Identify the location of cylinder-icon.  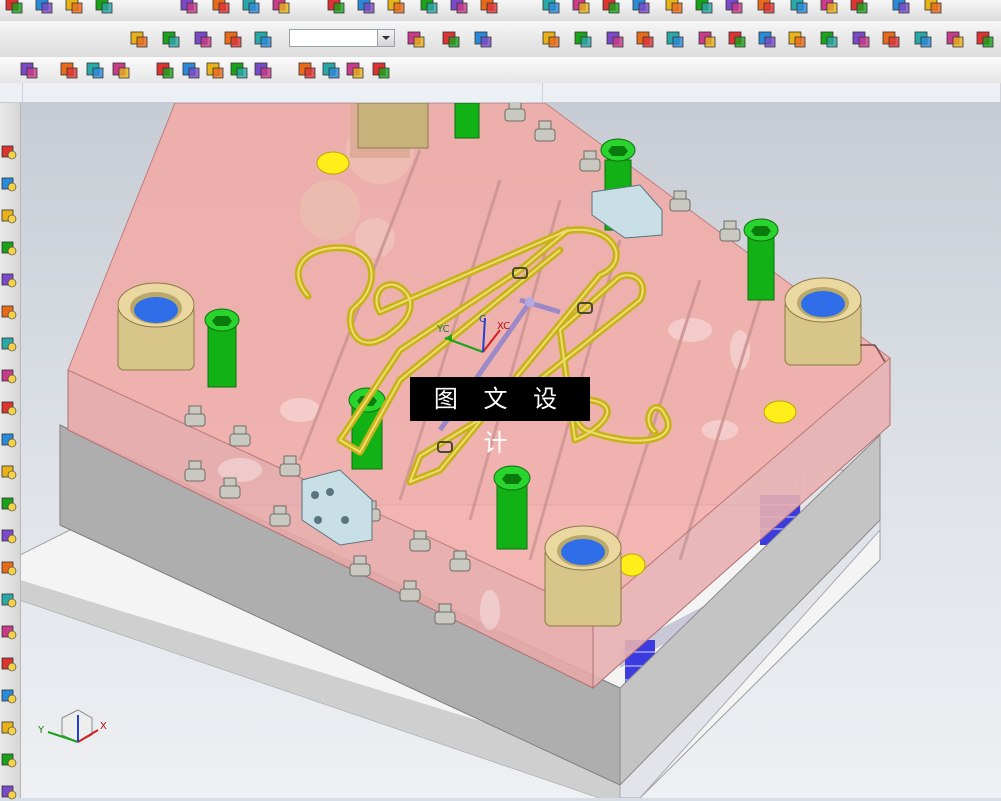
(104, 8).